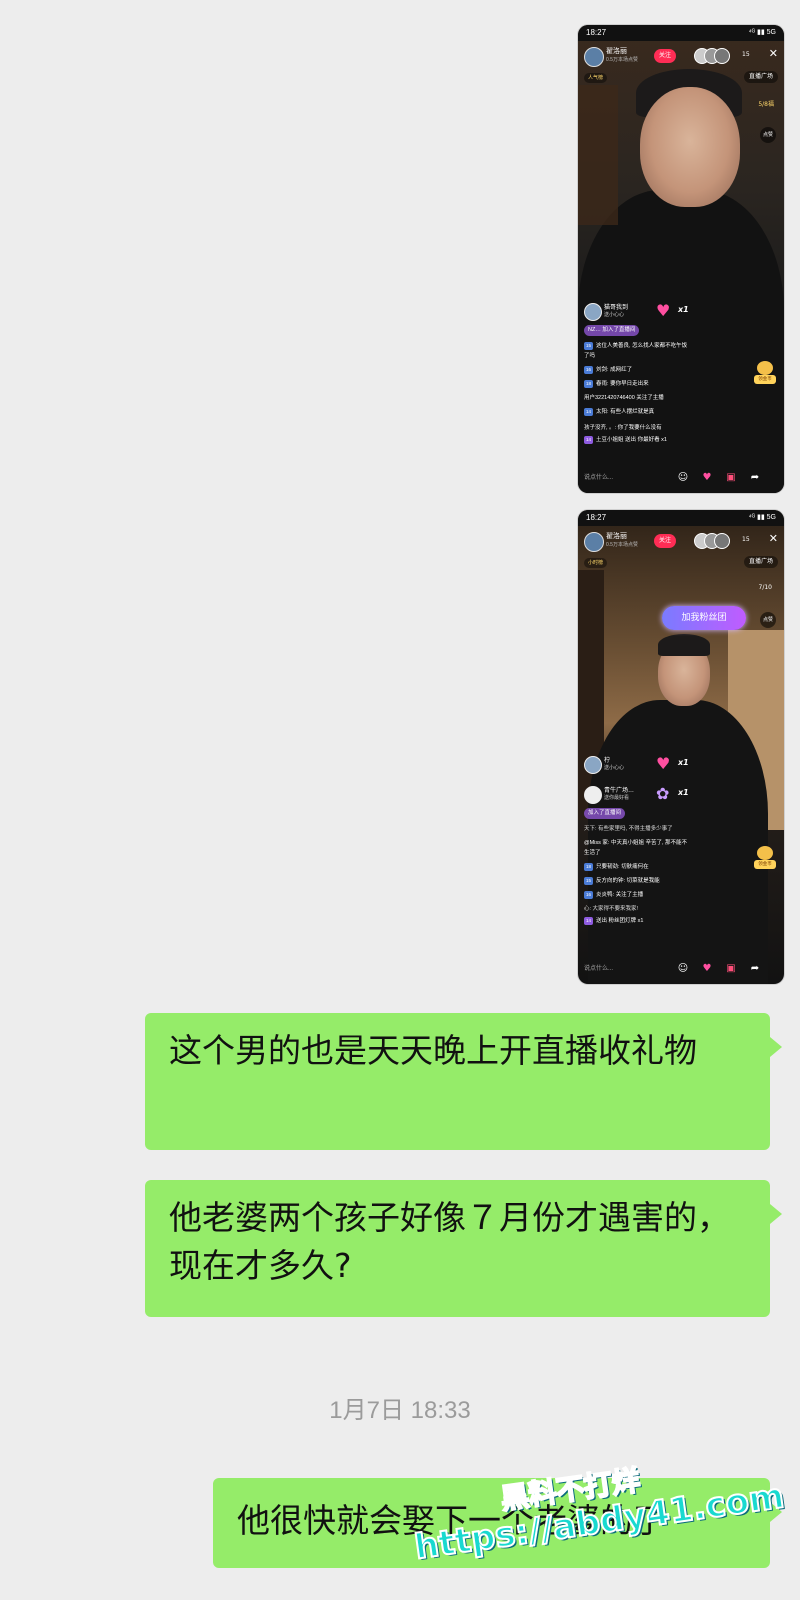  What do you see at coordinates (449, 1241) in the screenshot?
I see `message-text: 他老婆两个孩子好像７月份才遇害的，现在才多久?` at bounding box center [449, 1241].